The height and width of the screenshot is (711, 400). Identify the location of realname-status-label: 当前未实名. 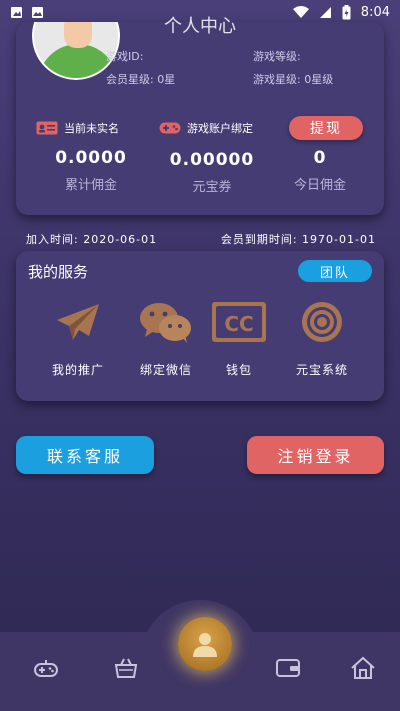
(91, 128).